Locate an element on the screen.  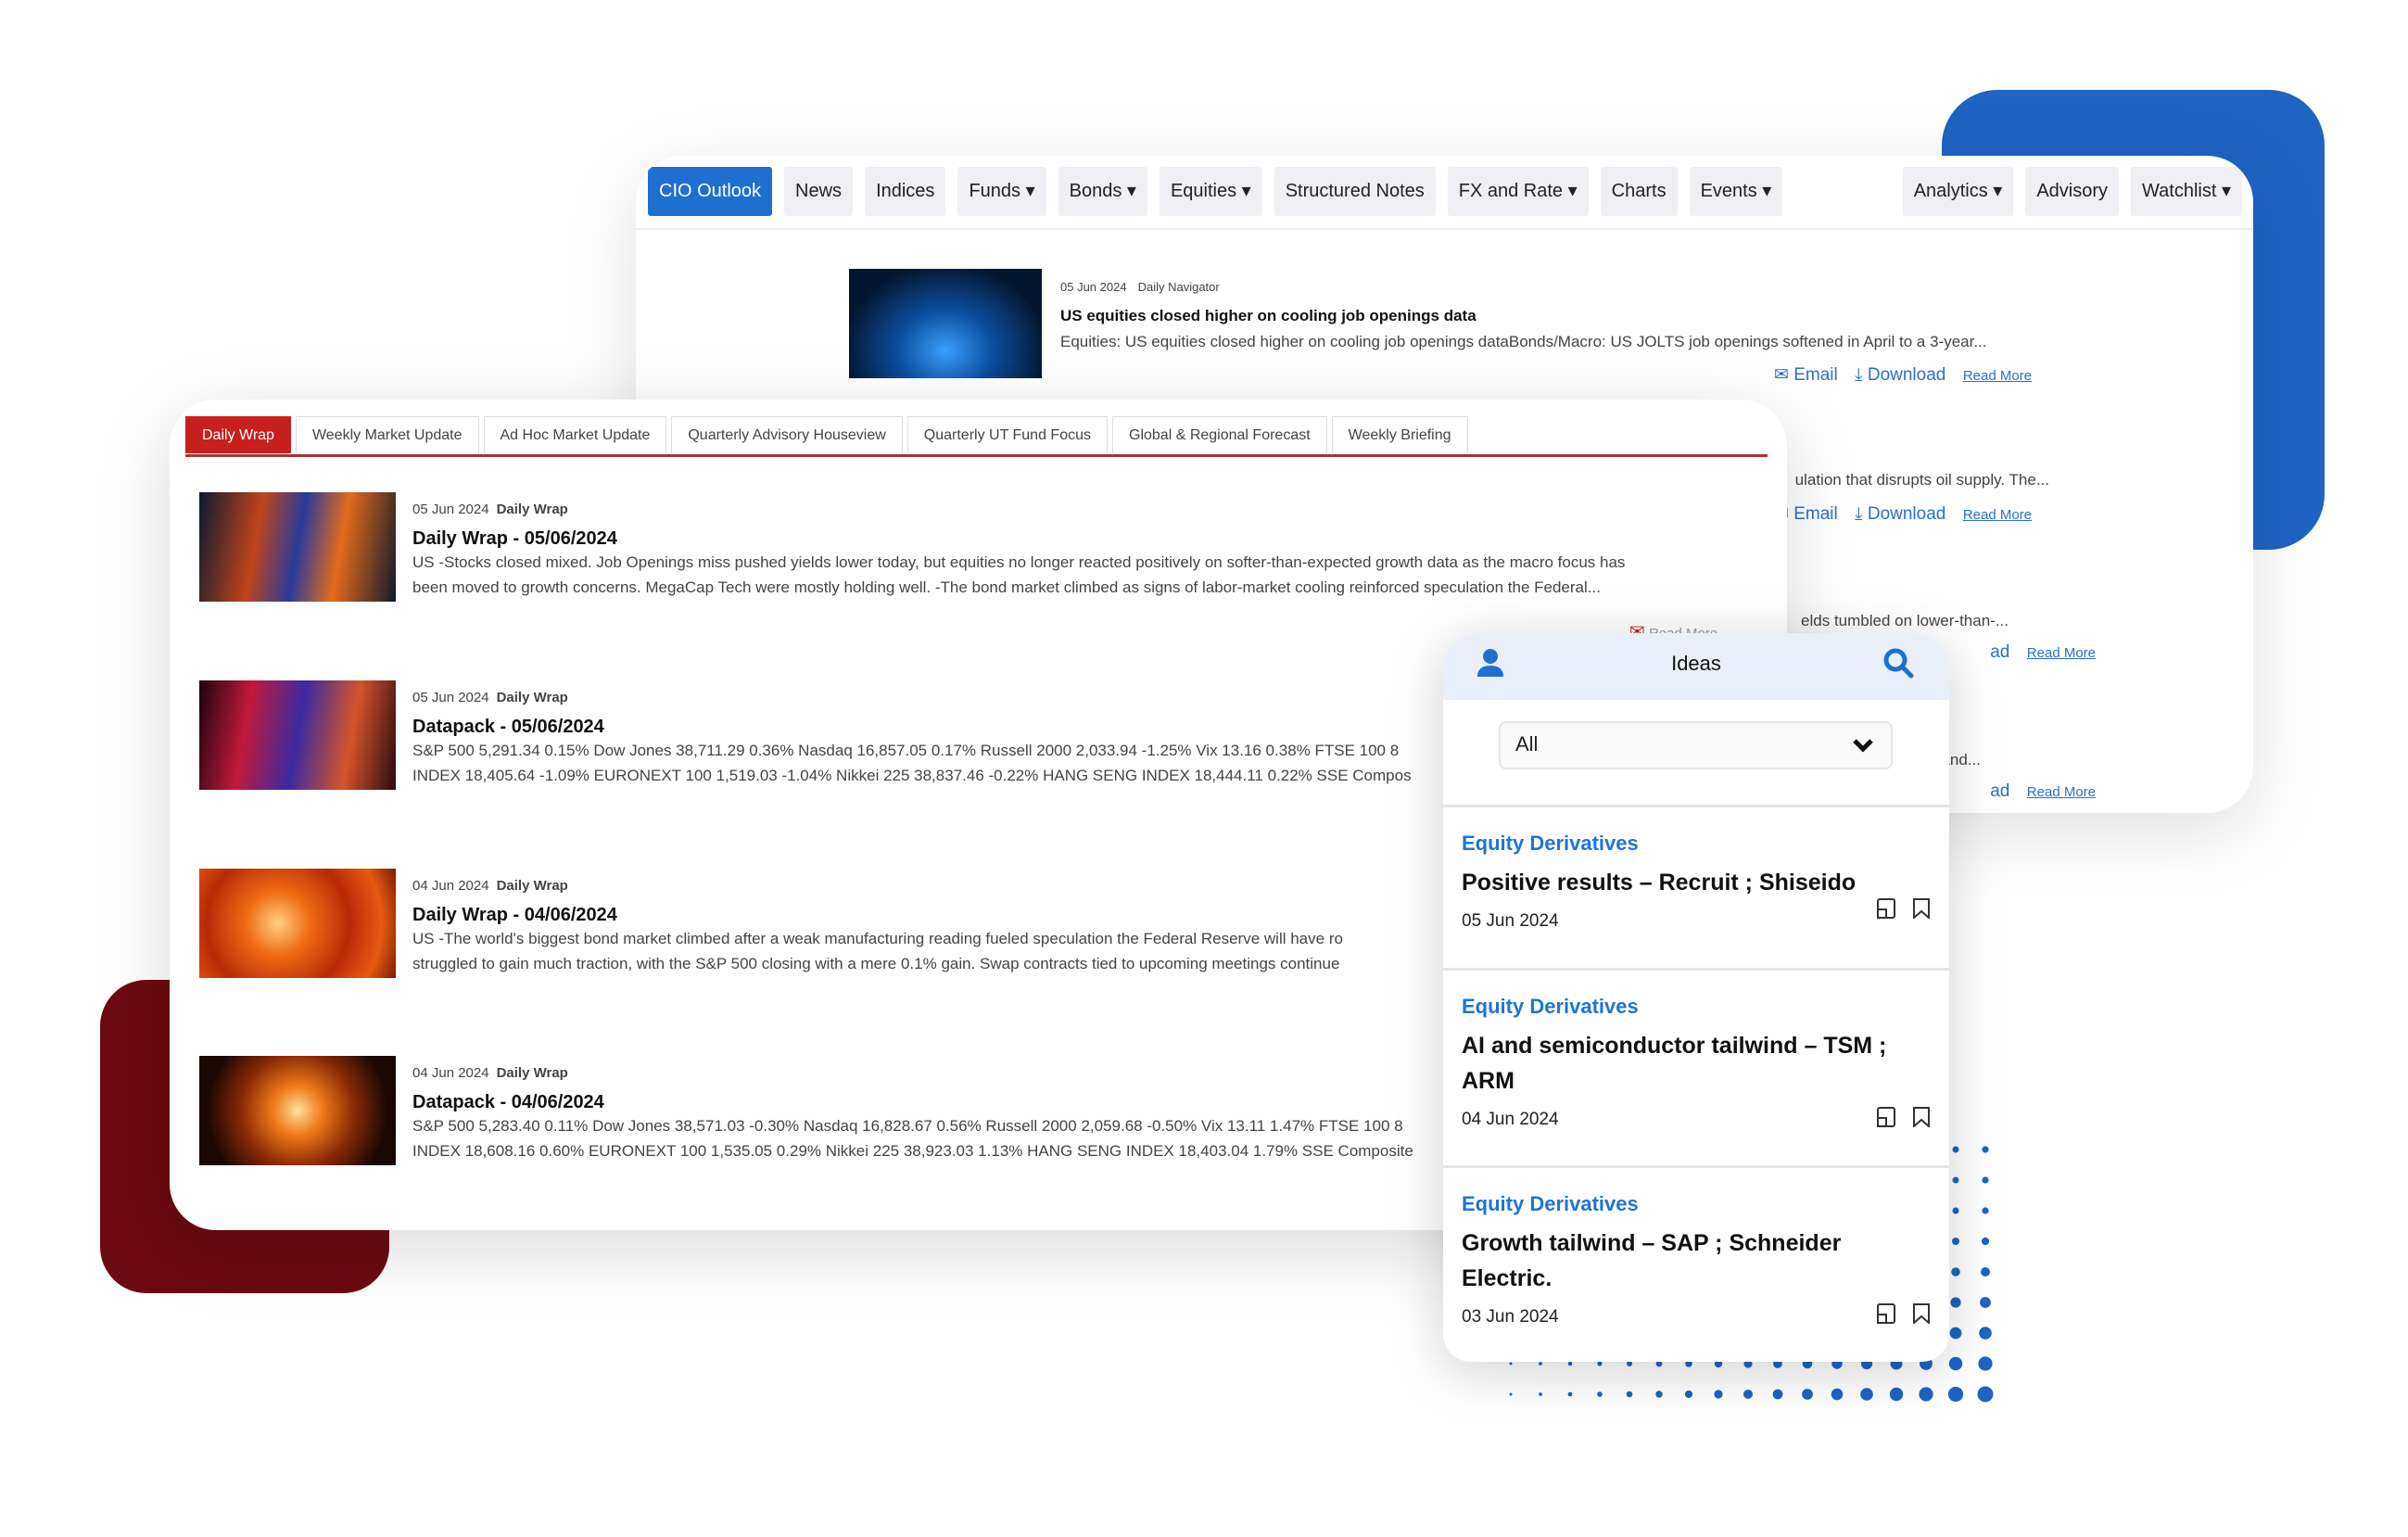
nav-advisory: Advisory is located at coordinates (2072, 191).